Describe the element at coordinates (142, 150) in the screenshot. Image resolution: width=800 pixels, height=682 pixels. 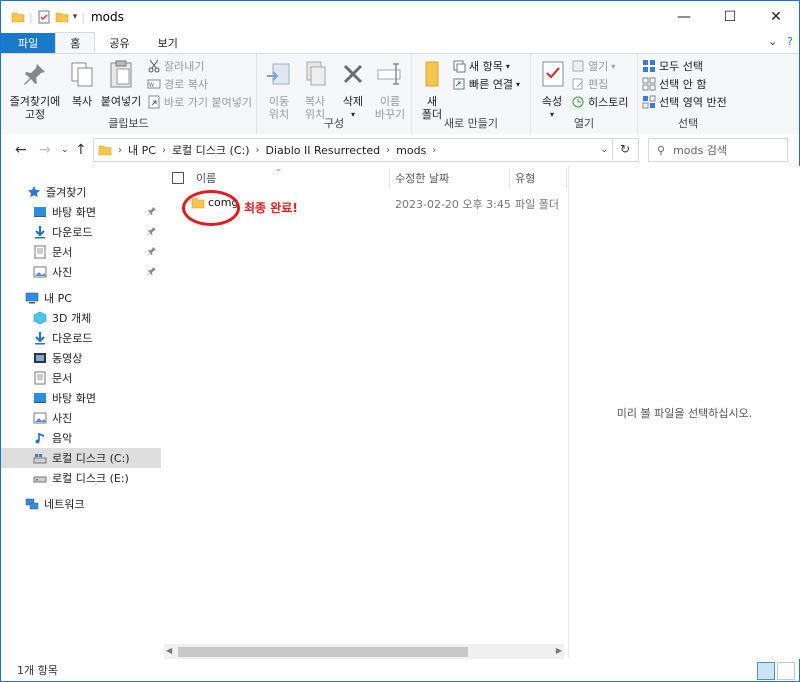
I see `breadcrumb-this-pc: 내 PC` at that location.